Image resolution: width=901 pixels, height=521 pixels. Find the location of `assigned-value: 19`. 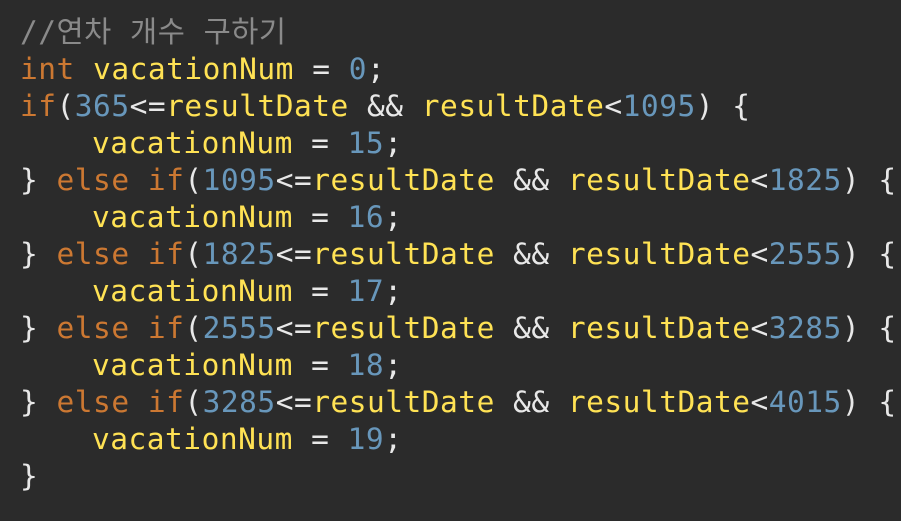

assigned-value: 19 is located at coordinates (366, 439).